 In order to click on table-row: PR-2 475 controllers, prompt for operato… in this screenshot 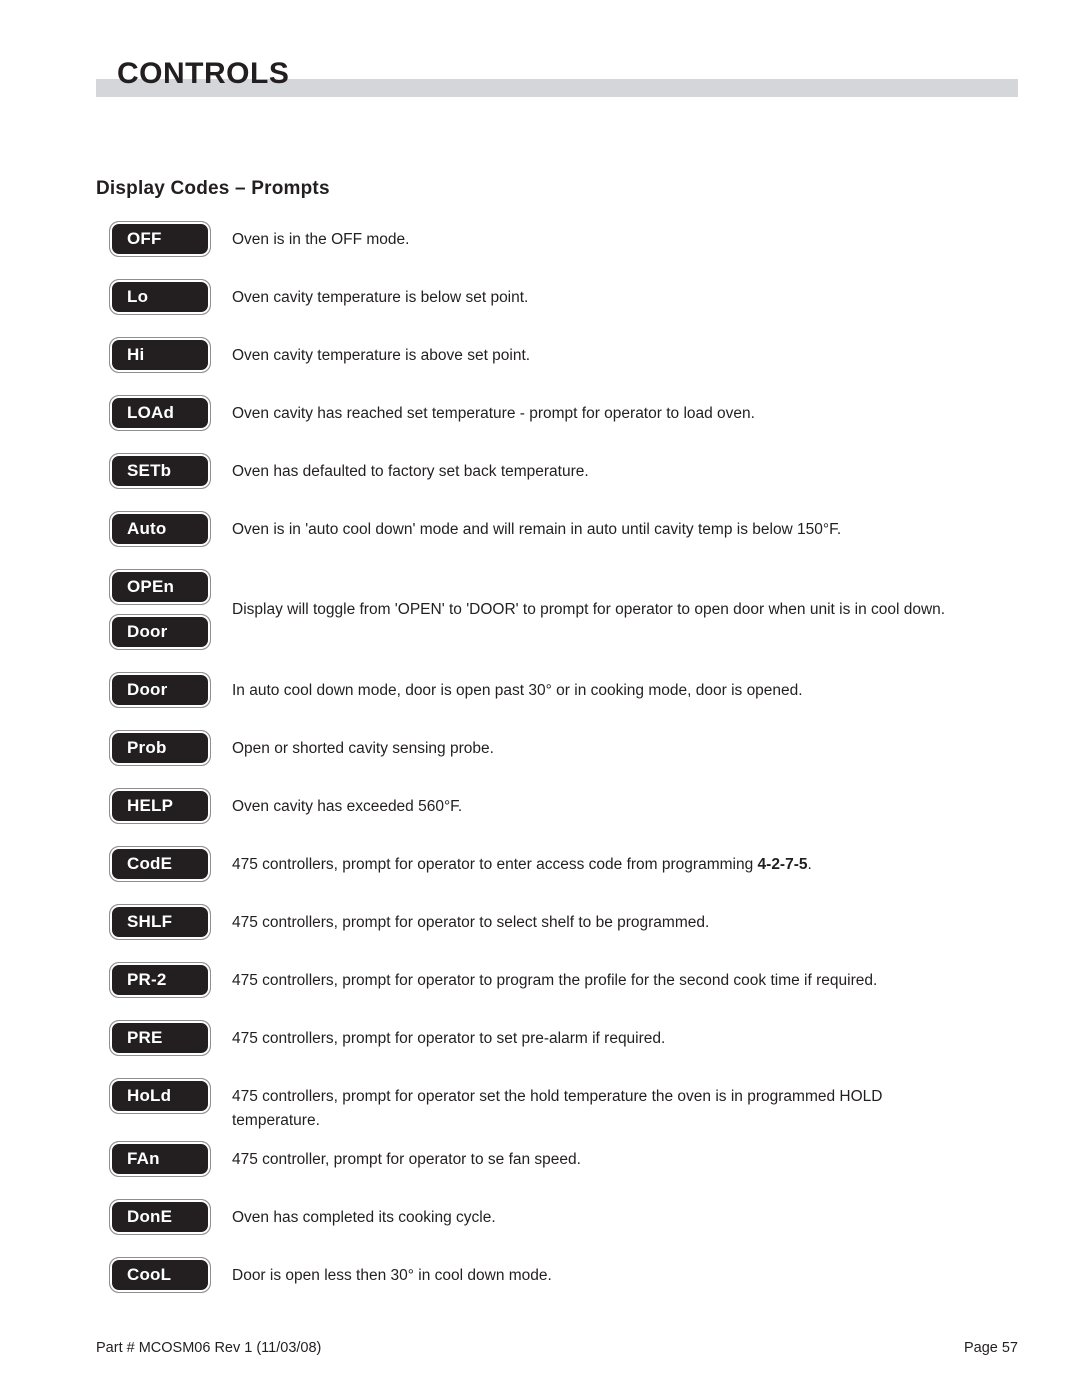, I will do `click(540, 980)`.